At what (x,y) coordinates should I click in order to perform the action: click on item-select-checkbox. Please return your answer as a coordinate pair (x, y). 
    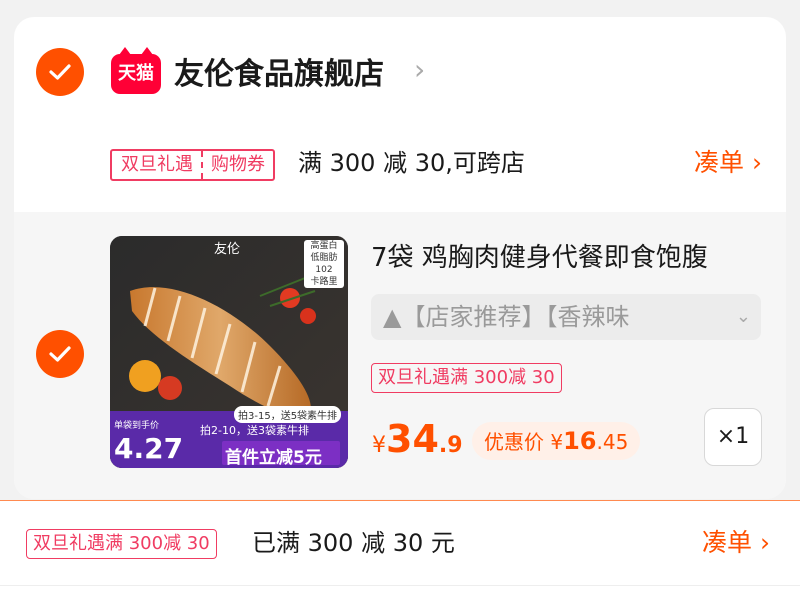
    Looking at the image, I should click on (60, 354).